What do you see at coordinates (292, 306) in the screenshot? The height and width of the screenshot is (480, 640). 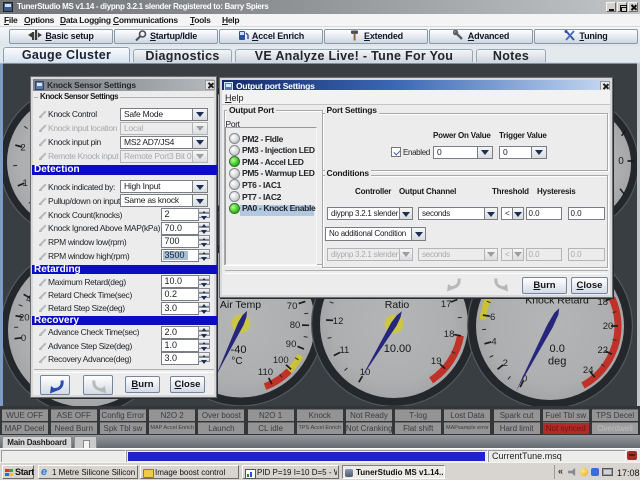 I see `svg-text: 70` at bounding box center [292, 306].